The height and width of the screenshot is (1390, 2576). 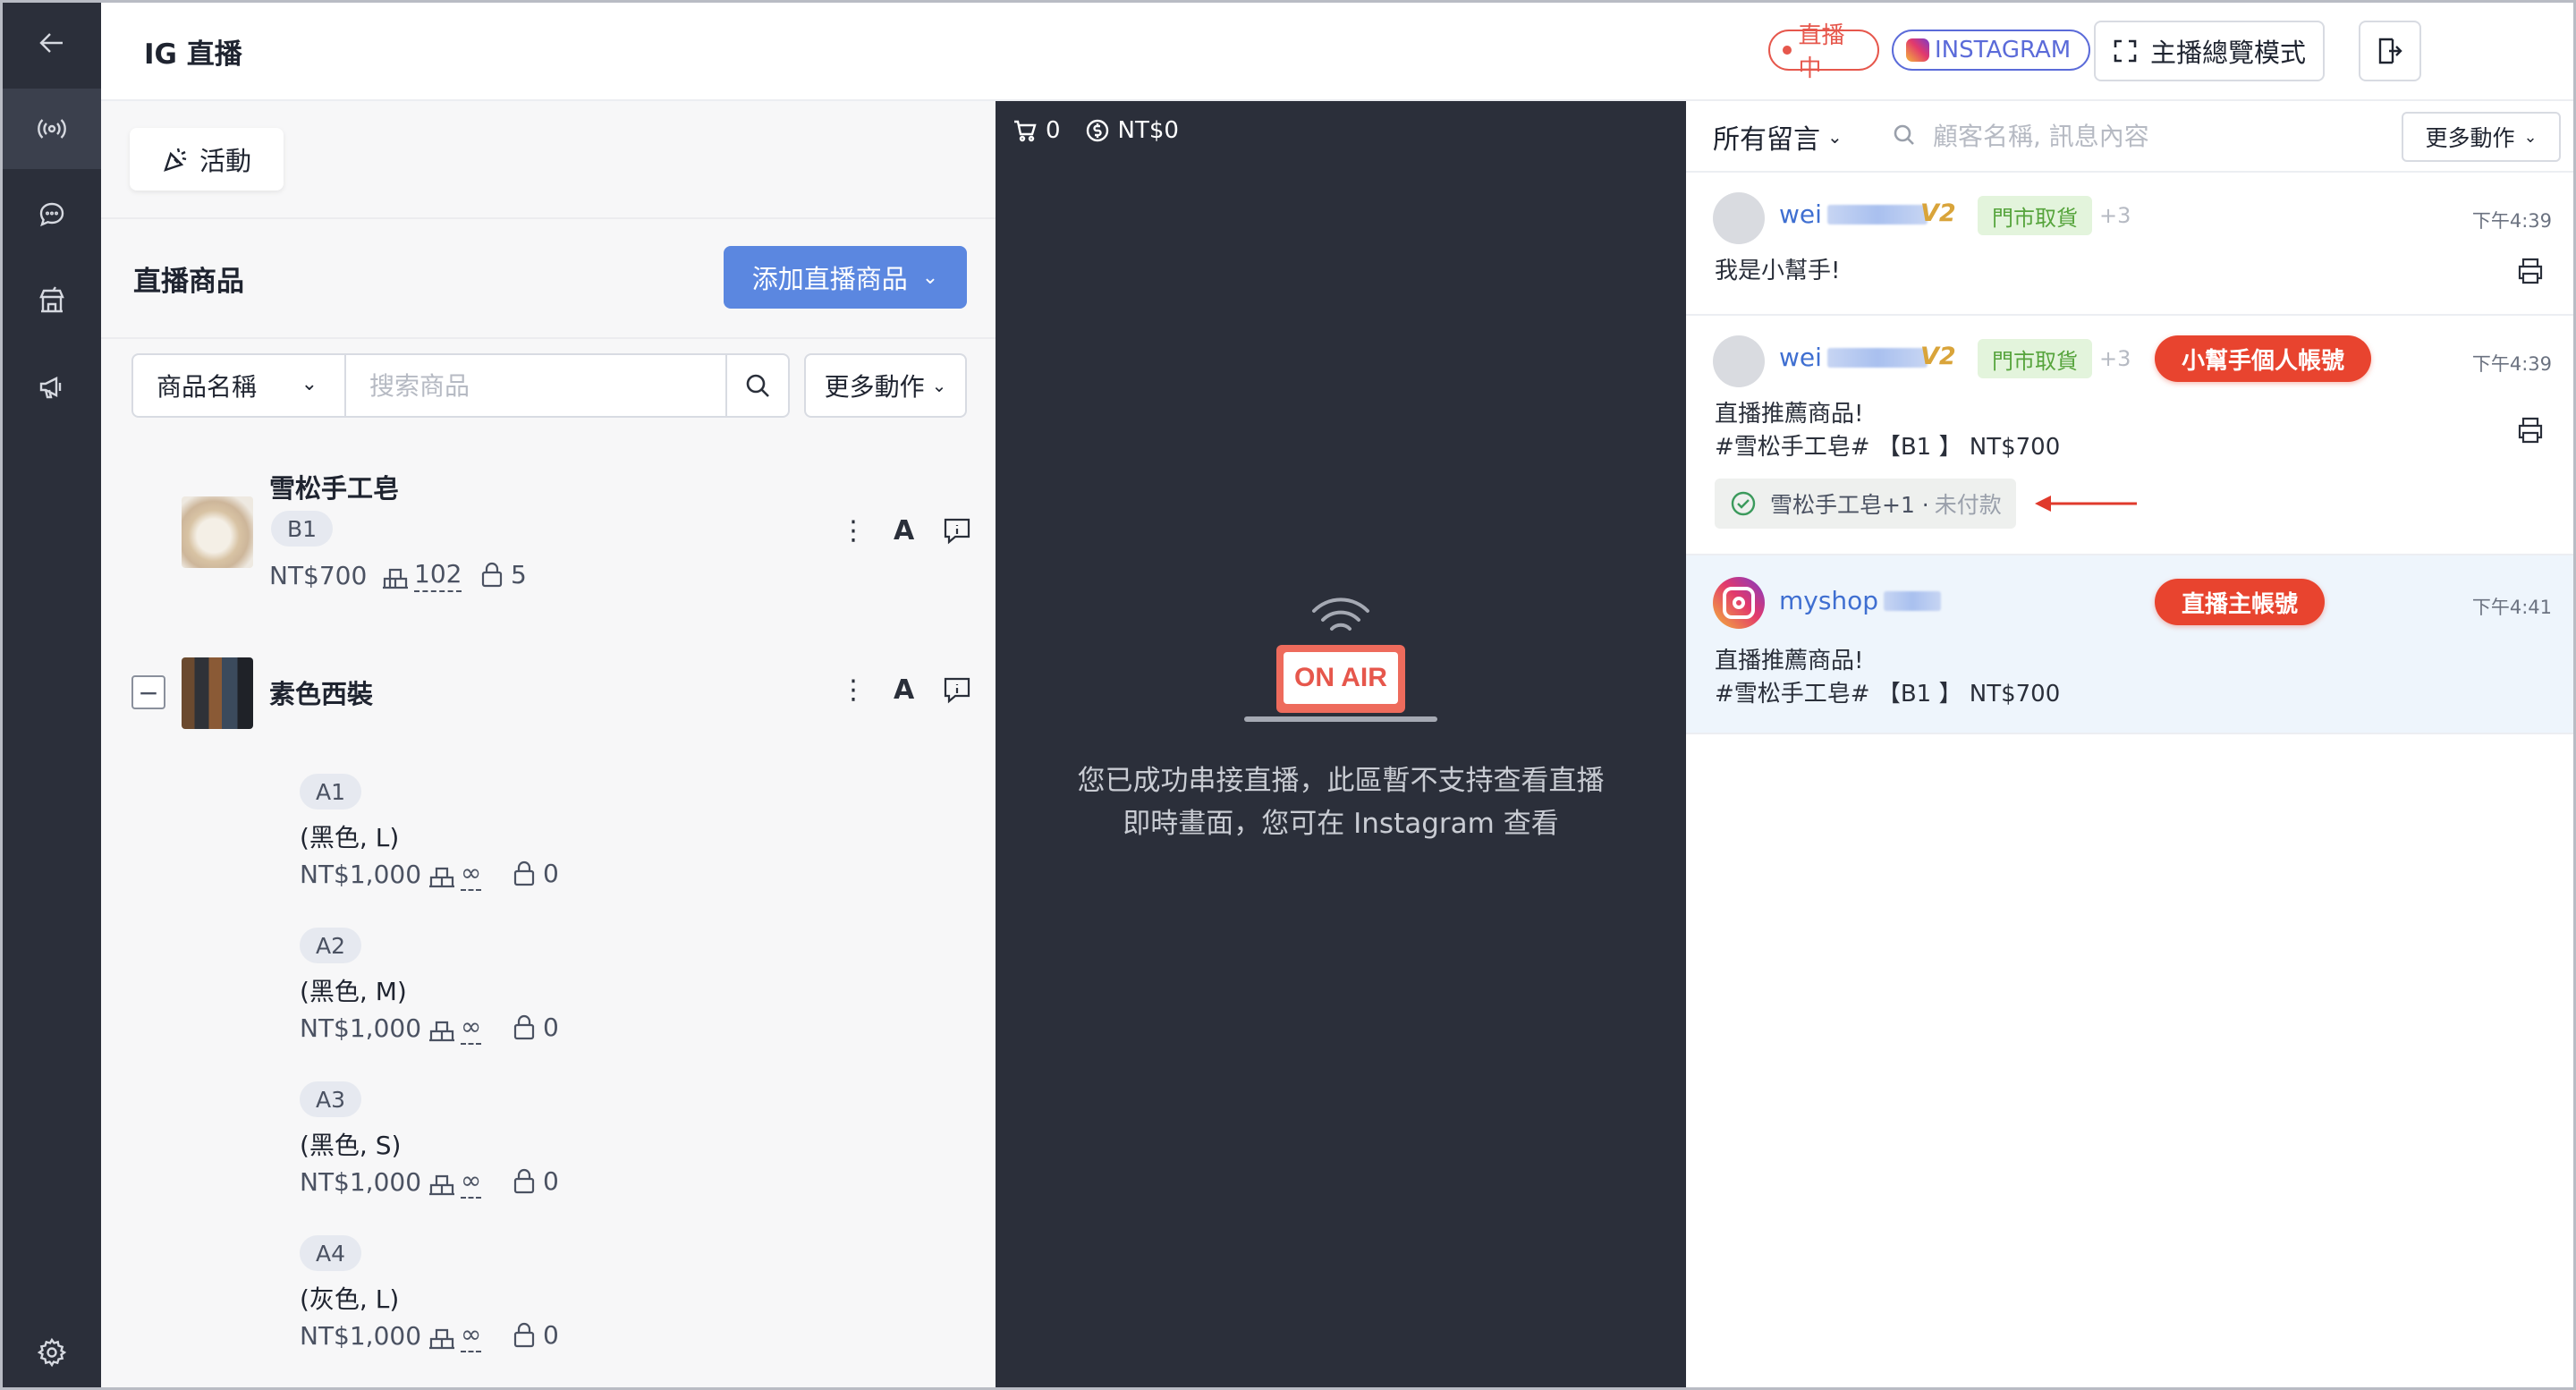 What do you see at coordinates (2115, 358) in the screenshot?
I see `extra-tags-count: +3` at bounding box center [2115, 358].